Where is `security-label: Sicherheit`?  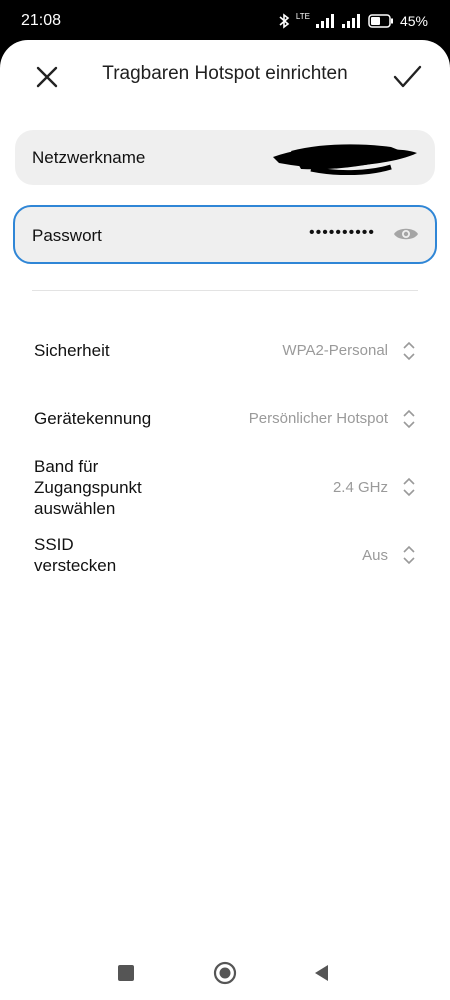 security-label: Sicherheit is located at coordinates (72, 350).